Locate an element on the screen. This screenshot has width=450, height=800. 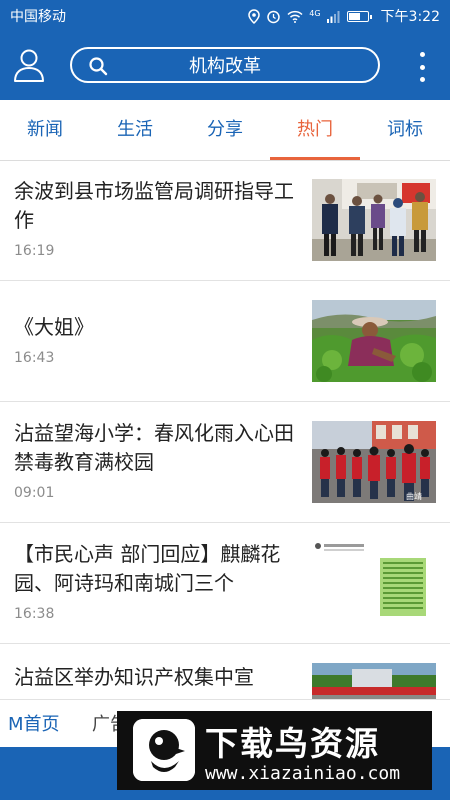
tea-picker-image is located at coordinates (374, 341).